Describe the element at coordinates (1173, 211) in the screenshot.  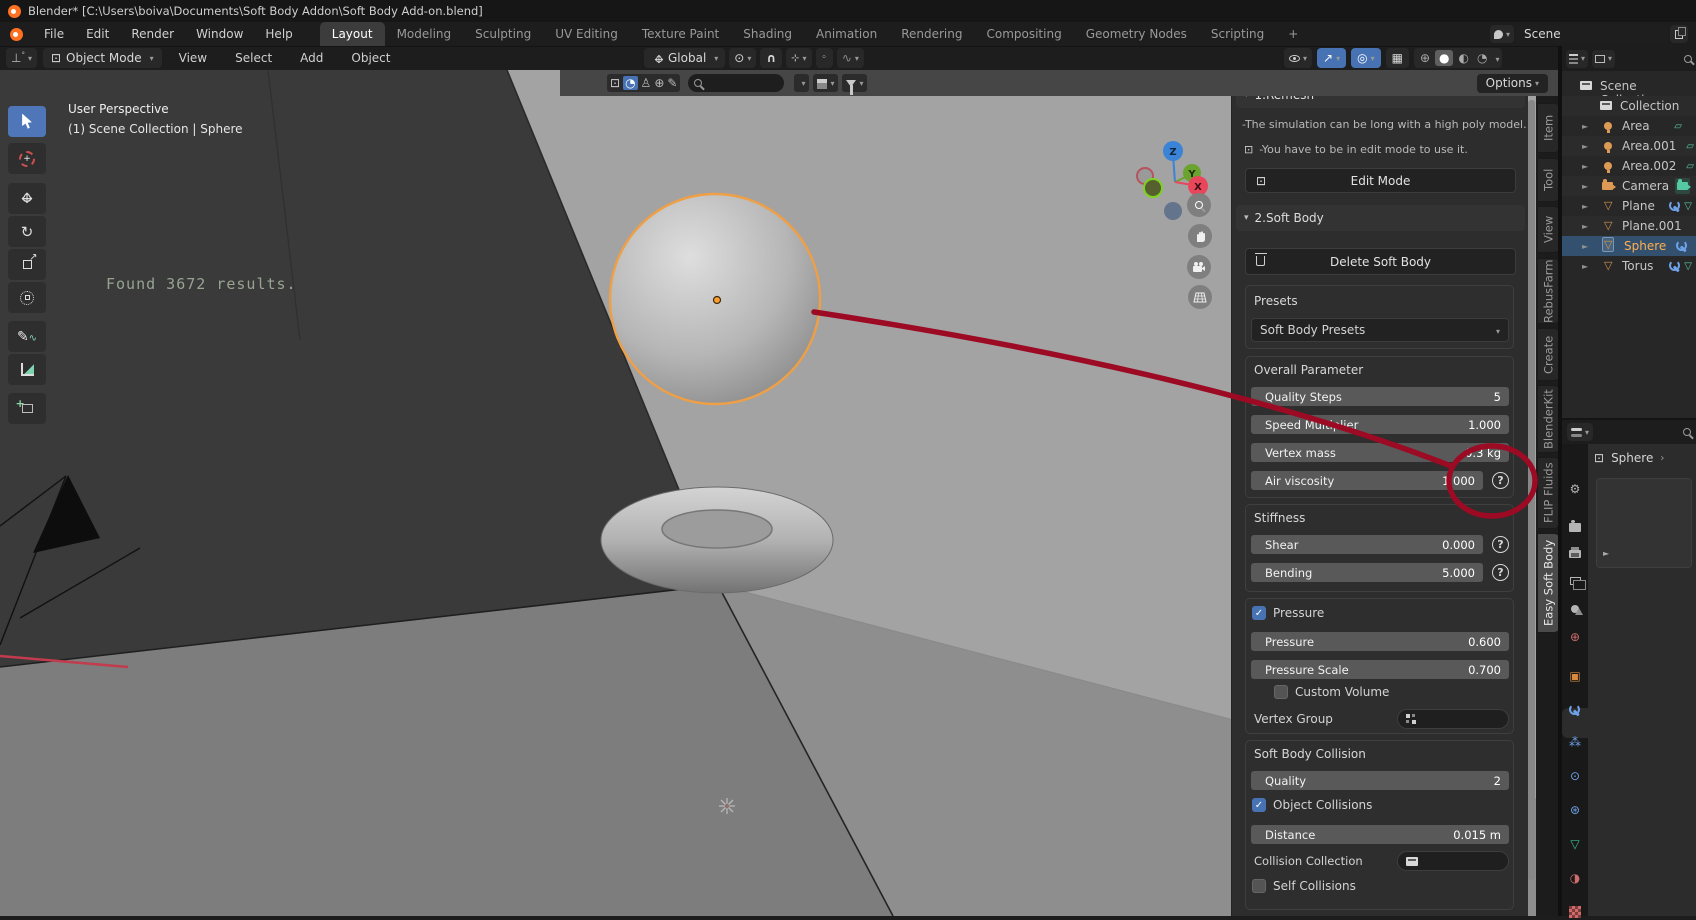
I see `axis-neg-z-ball` at that location.